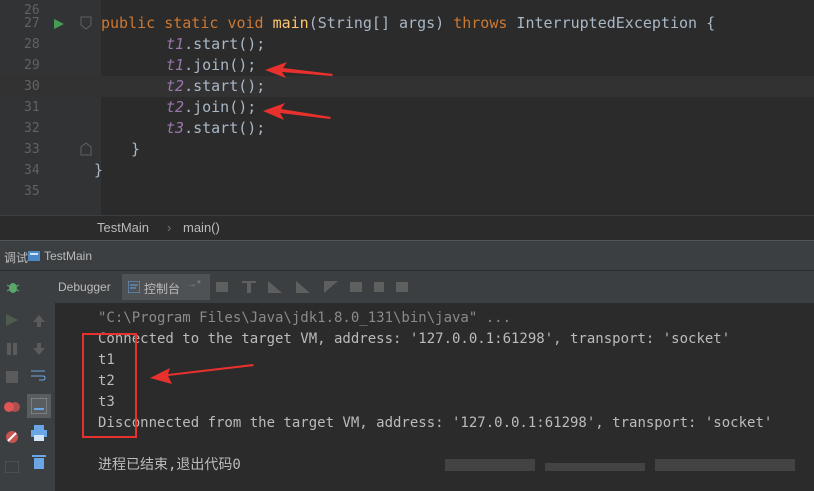  I want to click on line-number: 33, so click(32, 149).